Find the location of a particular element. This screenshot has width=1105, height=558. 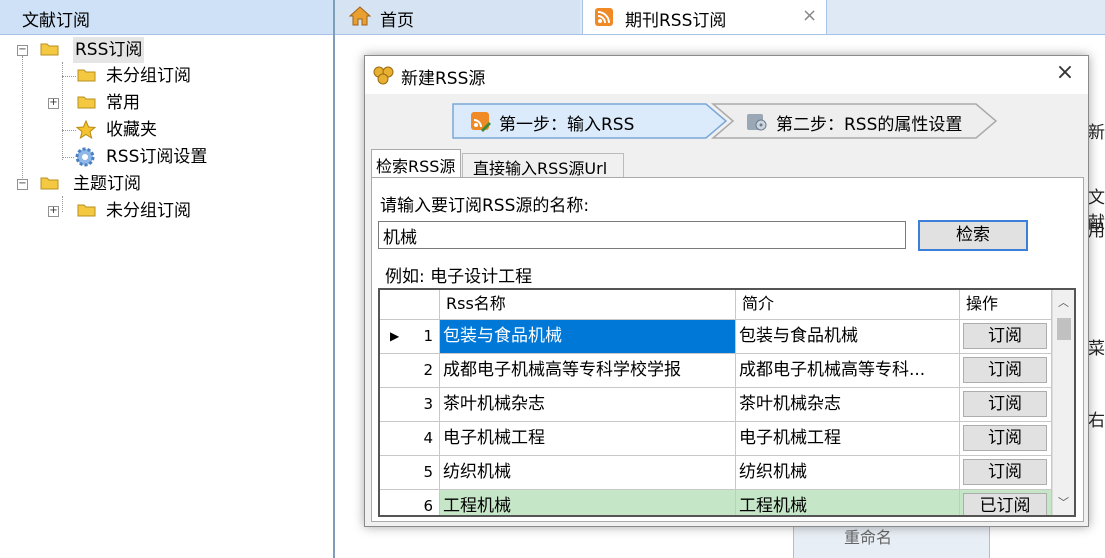

cell-name: 包装与食品机械 is located at coordinates (588, 337).